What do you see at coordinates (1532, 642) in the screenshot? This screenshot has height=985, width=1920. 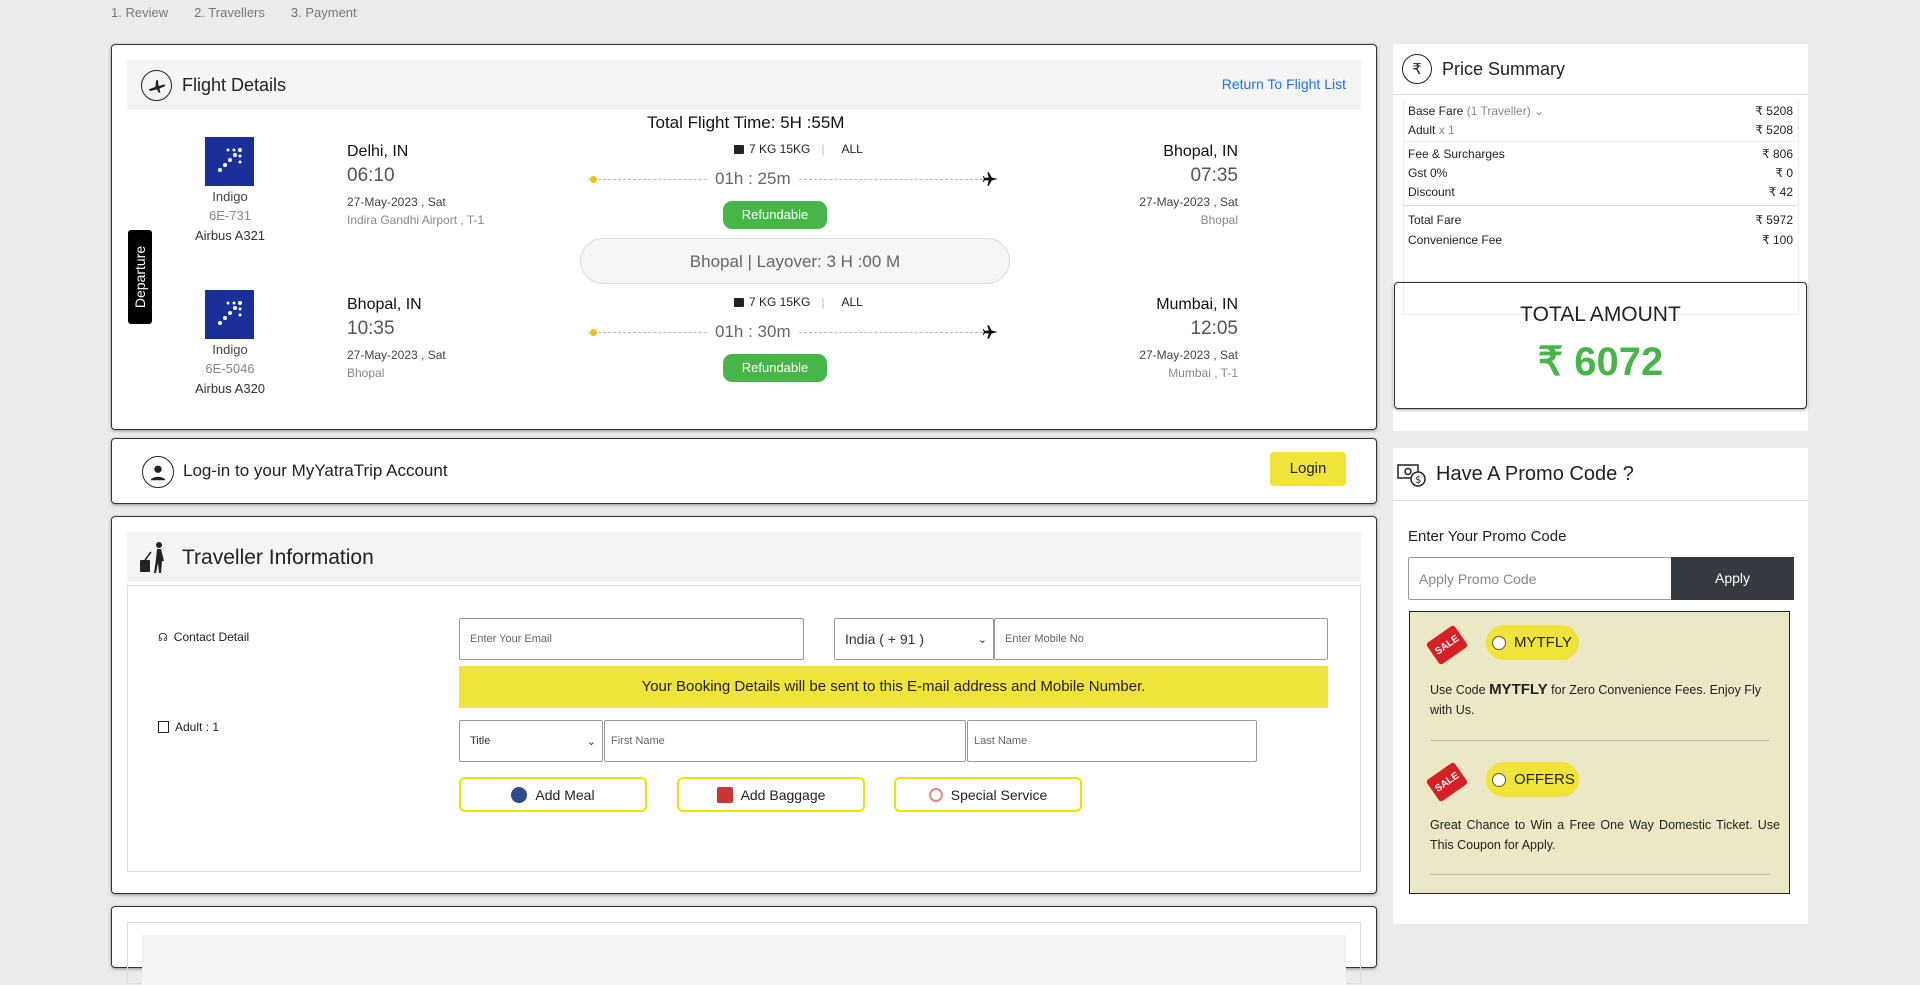 I see `offer-code-pill: MYTFLY` at bounding box center [1532, 642].